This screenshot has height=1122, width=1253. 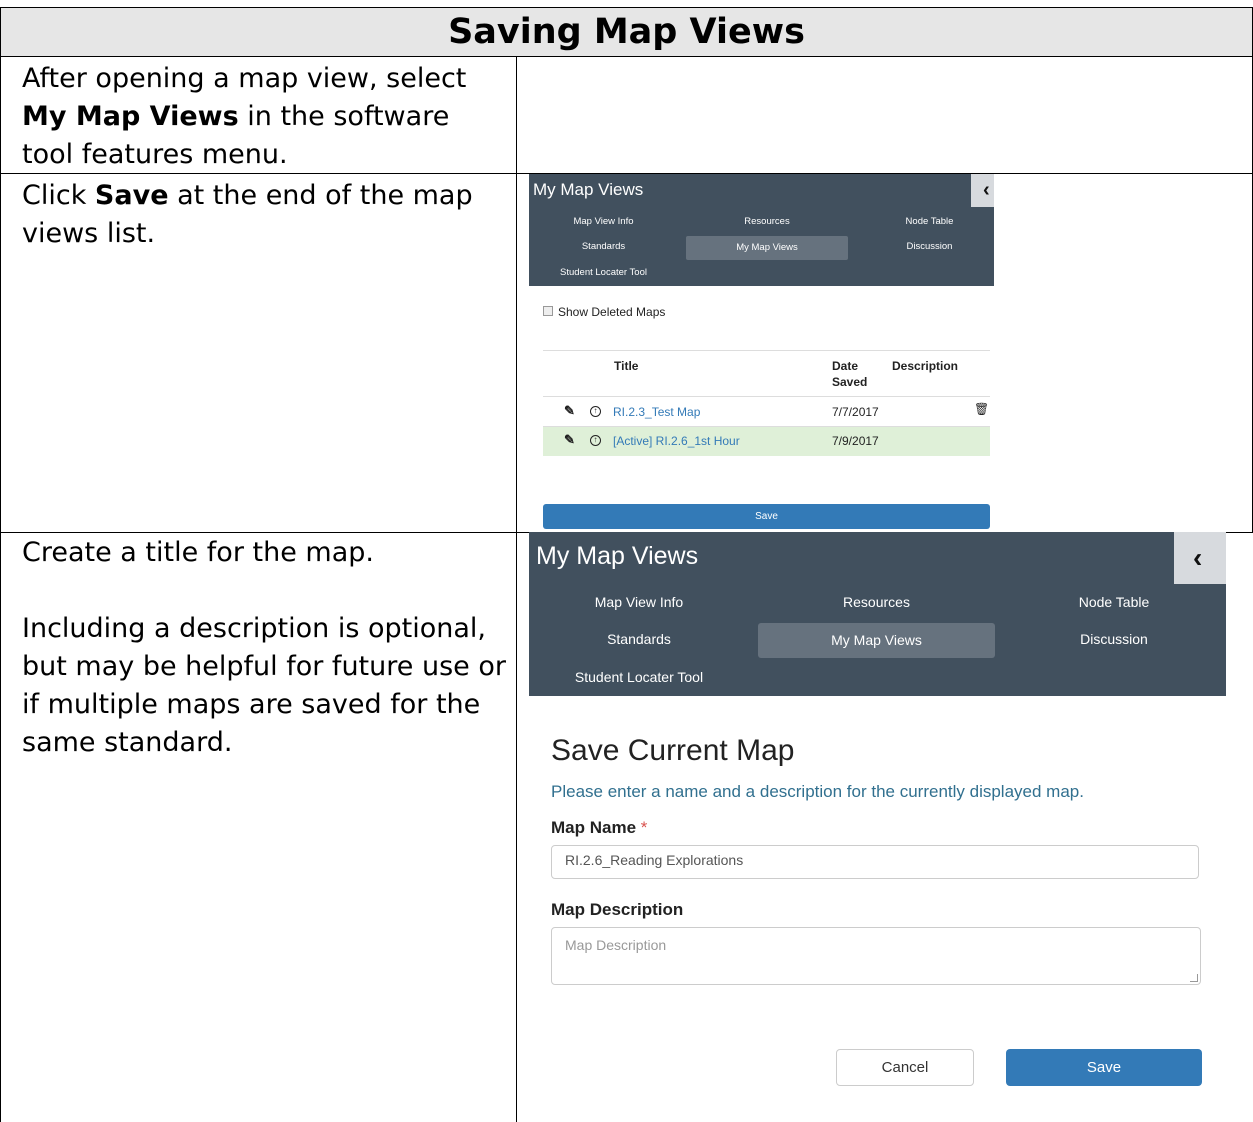 What do you see at coordinates (198, 552) in the screenshot?
I see `step-3-text: Create a title for the map.` at bounding box center [198, 552].